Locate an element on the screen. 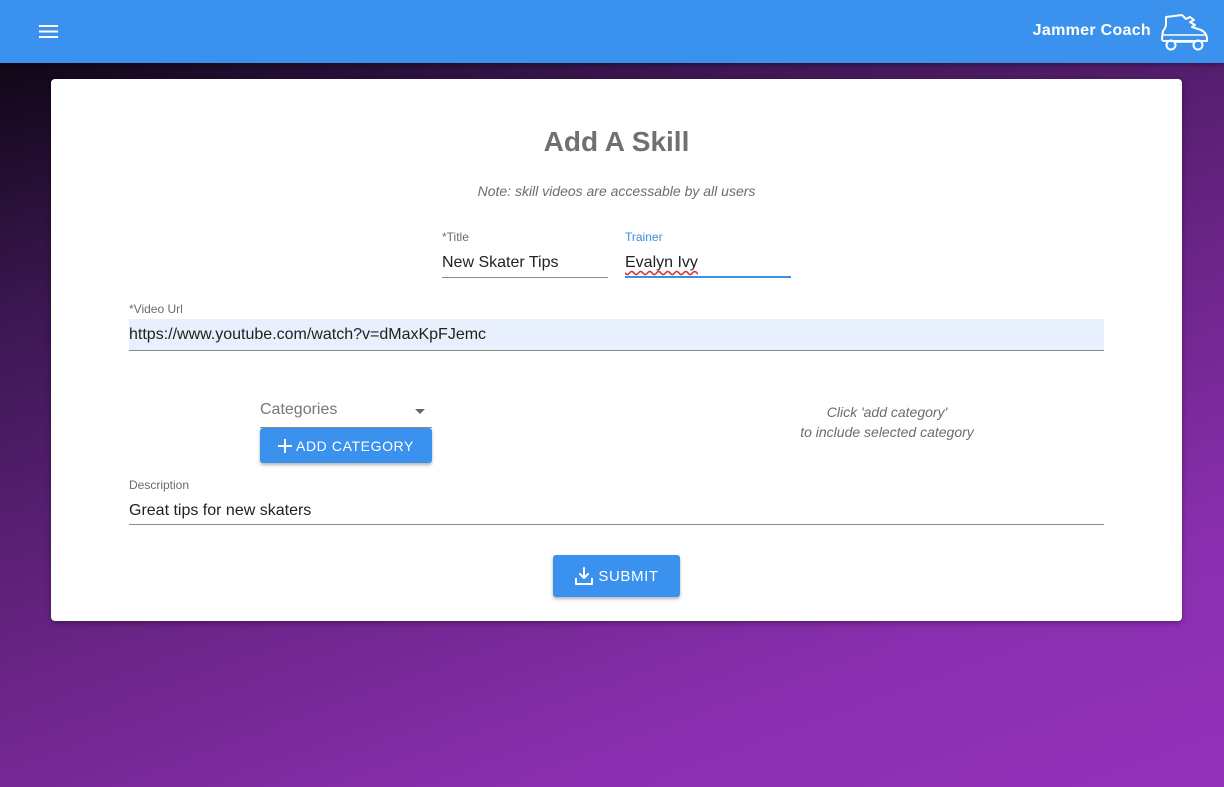  download-icon is located at coordinates (584, 576).